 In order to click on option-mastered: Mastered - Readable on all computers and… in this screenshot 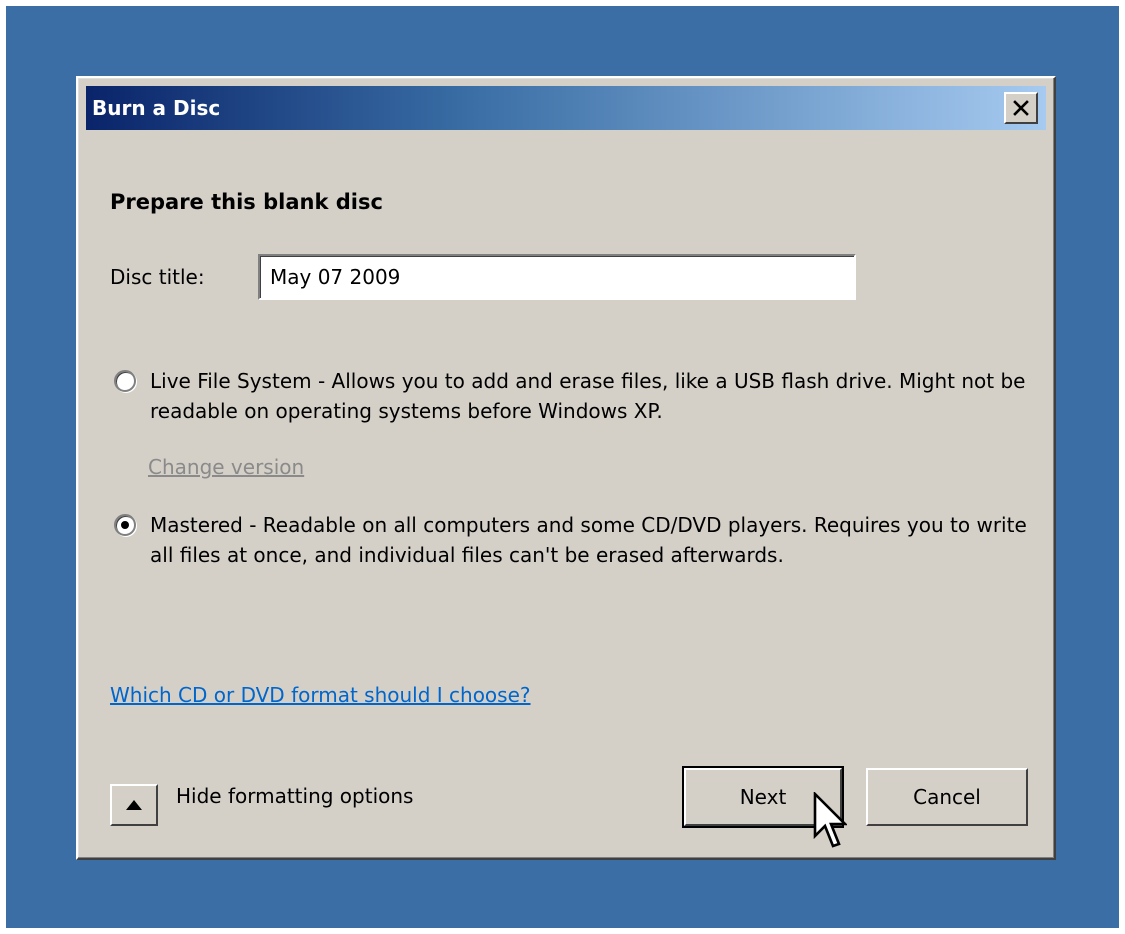, I will do `click(574, 540)`.